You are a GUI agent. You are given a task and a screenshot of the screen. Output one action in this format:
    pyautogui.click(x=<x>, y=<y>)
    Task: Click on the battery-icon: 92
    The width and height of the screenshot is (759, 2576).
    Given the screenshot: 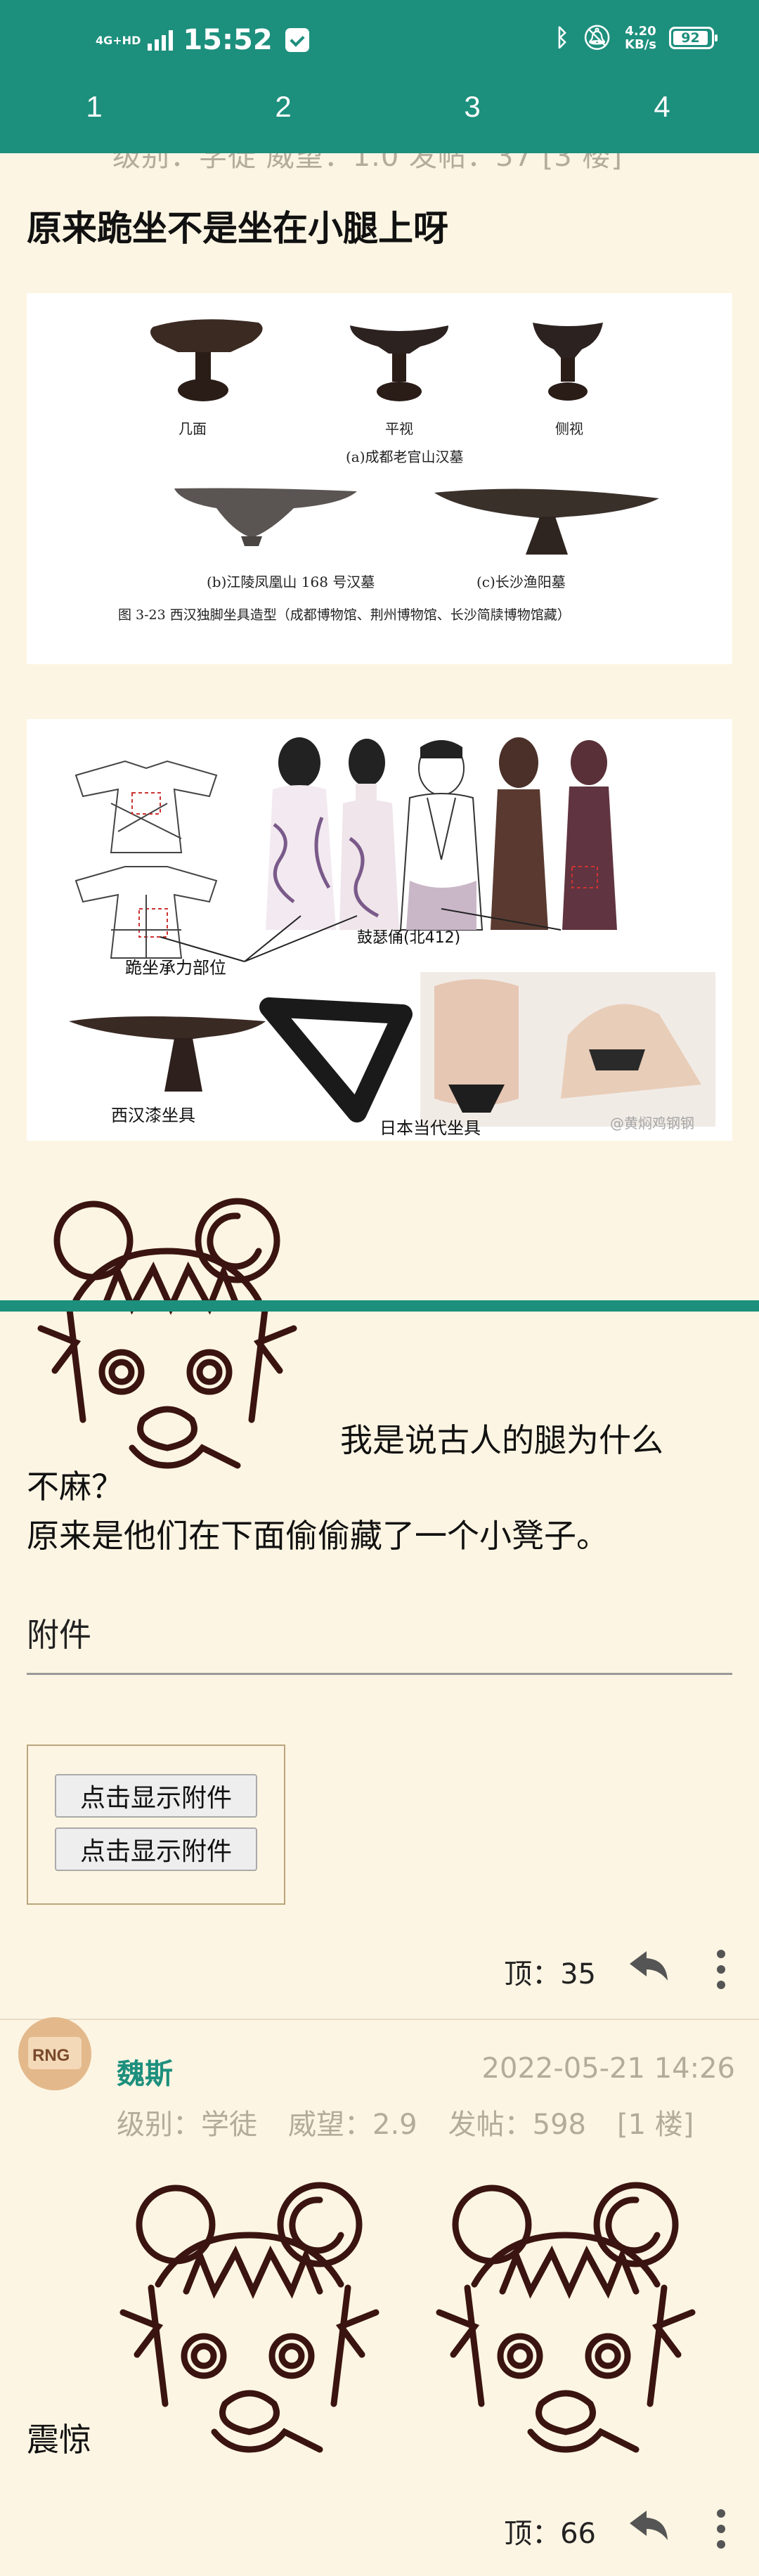 What is the action you would take?
    pyautogui.click(x=693, y=38)
    